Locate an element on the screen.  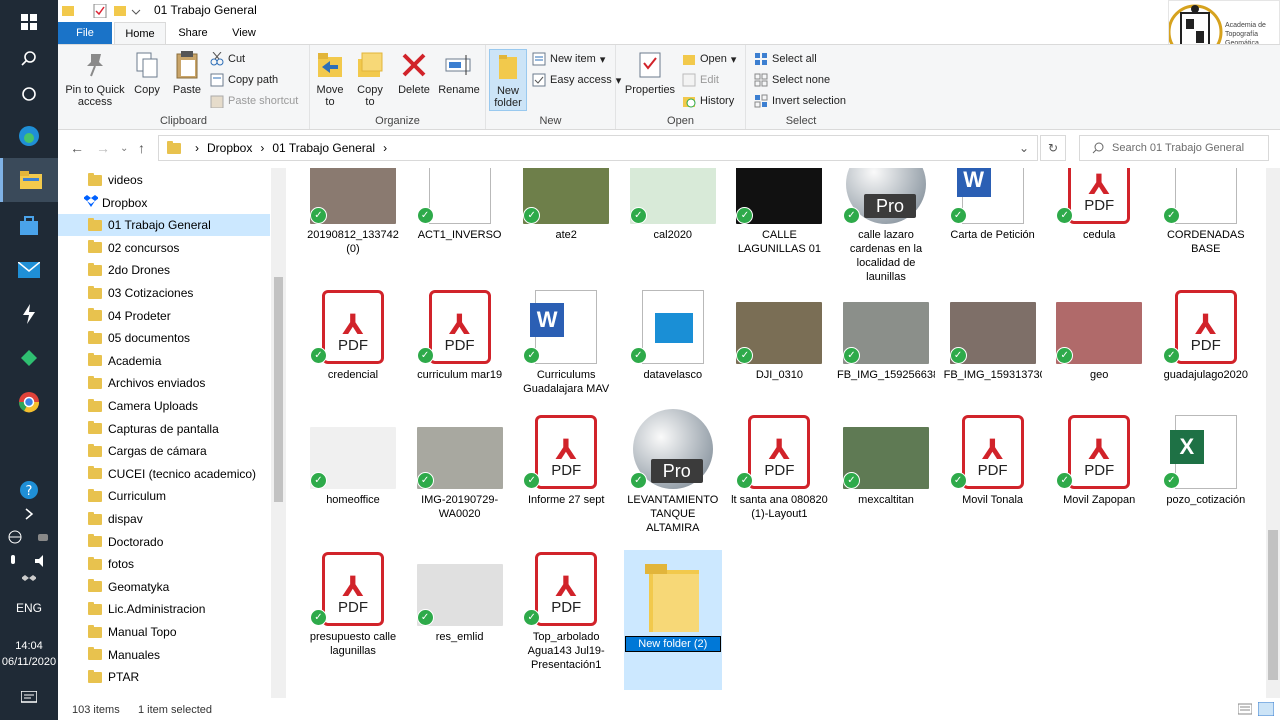
file-item: ✓ ate2 is located at coordinates (566, 205).